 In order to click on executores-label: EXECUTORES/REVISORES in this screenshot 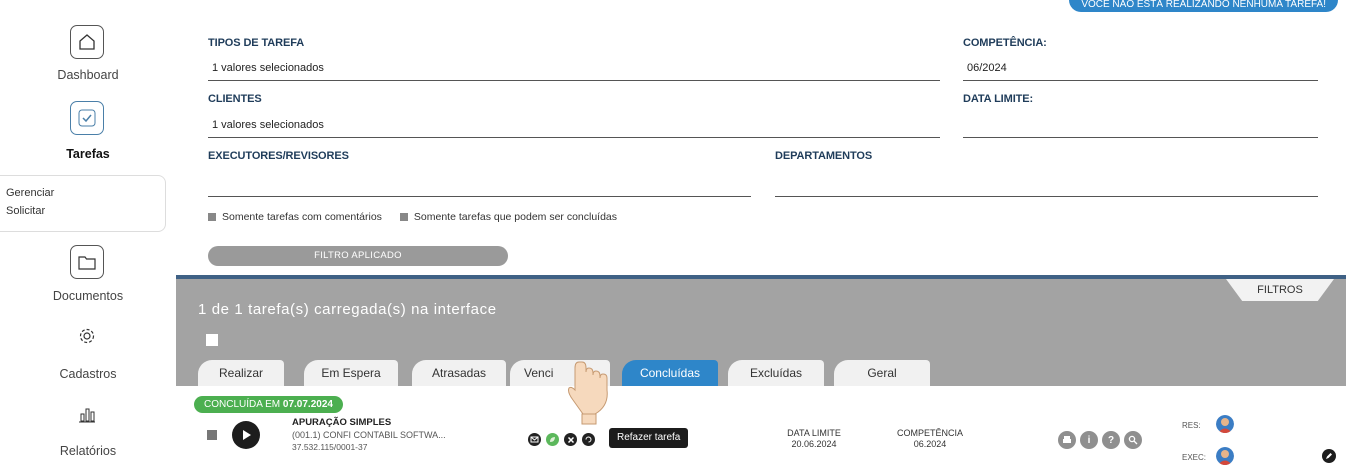, I will do `click(278, 156)`.